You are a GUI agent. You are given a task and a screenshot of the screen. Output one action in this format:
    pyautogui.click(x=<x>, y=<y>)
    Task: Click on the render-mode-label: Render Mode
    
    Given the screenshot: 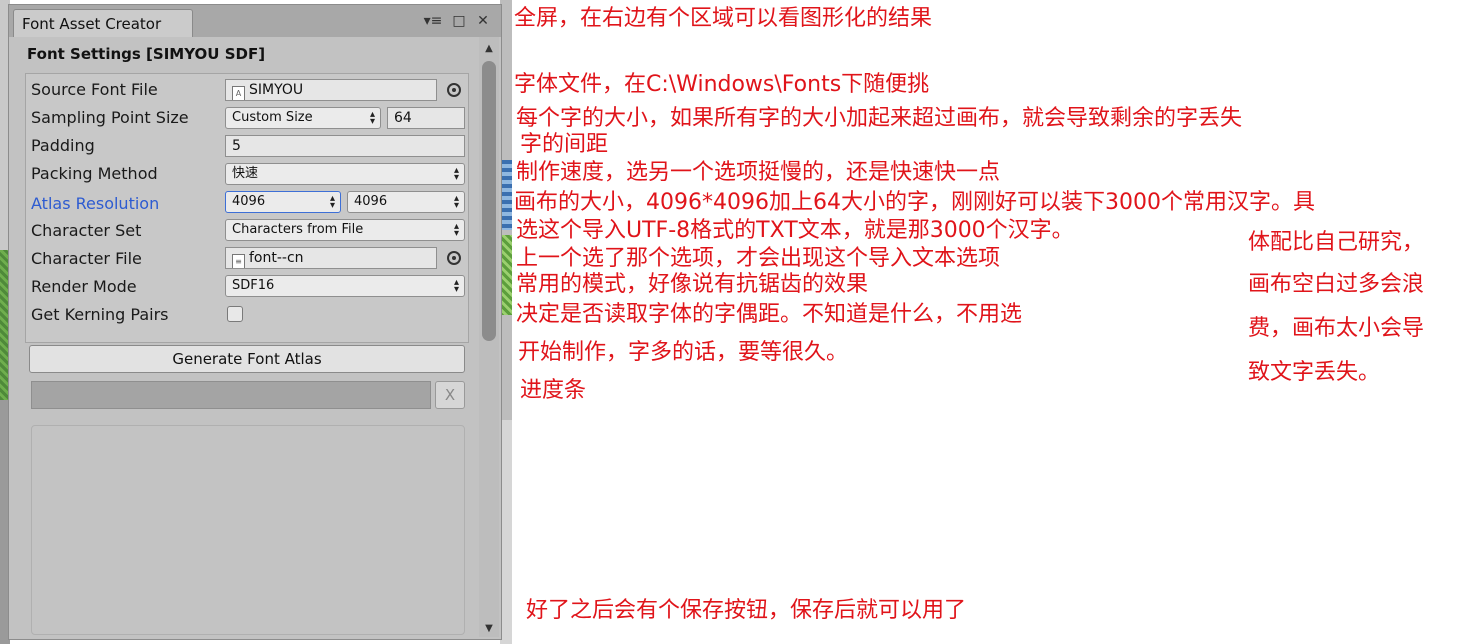 What is the action you would take?
    pyautogui.click(x=84, y=286)
    